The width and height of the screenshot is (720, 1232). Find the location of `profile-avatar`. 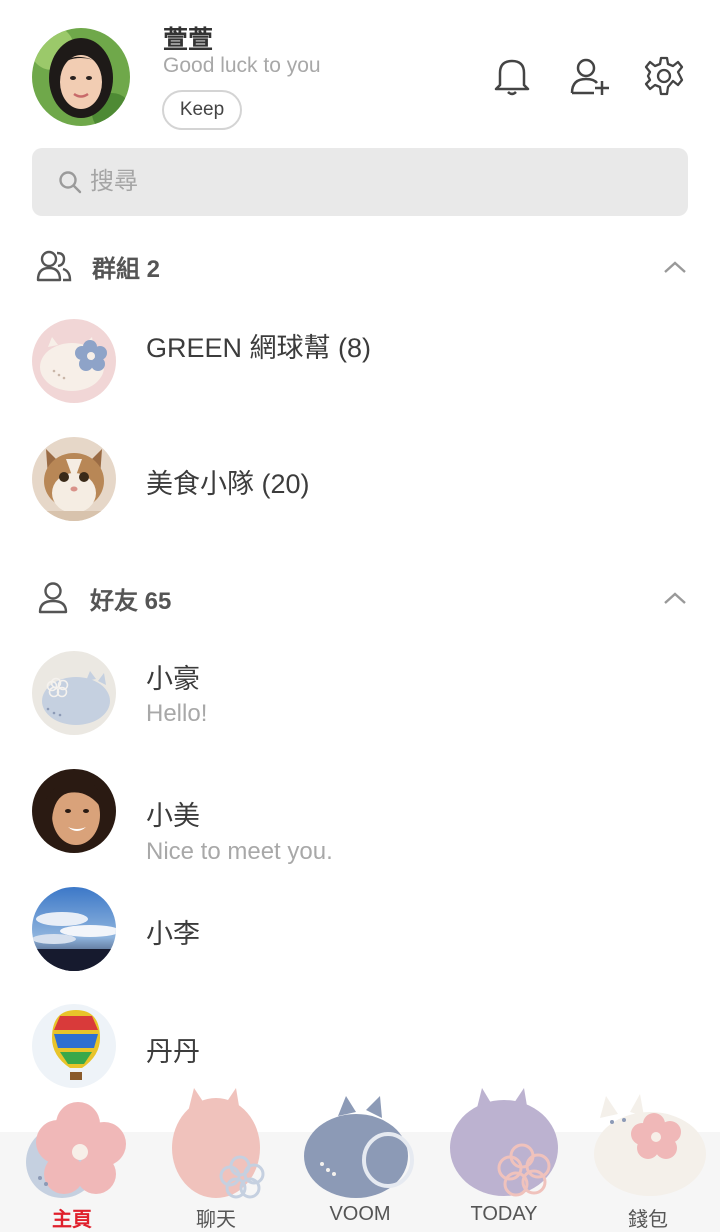

profile-avatar is located at coordinates (81, 77).